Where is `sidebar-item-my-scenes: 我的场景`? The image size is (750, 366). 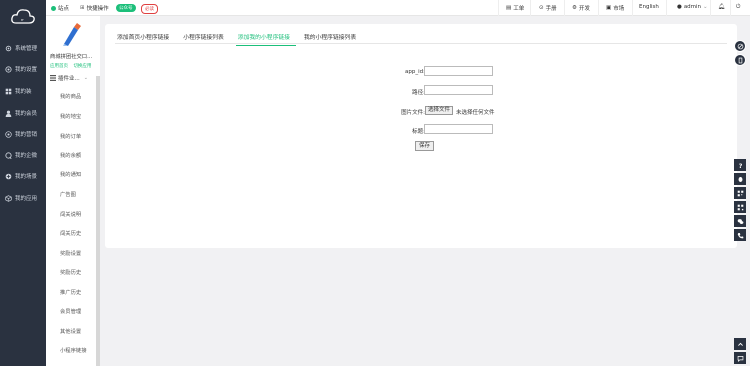
sidebar-item-my-scenes: 我的场景 is located at coordinates (23, 176).